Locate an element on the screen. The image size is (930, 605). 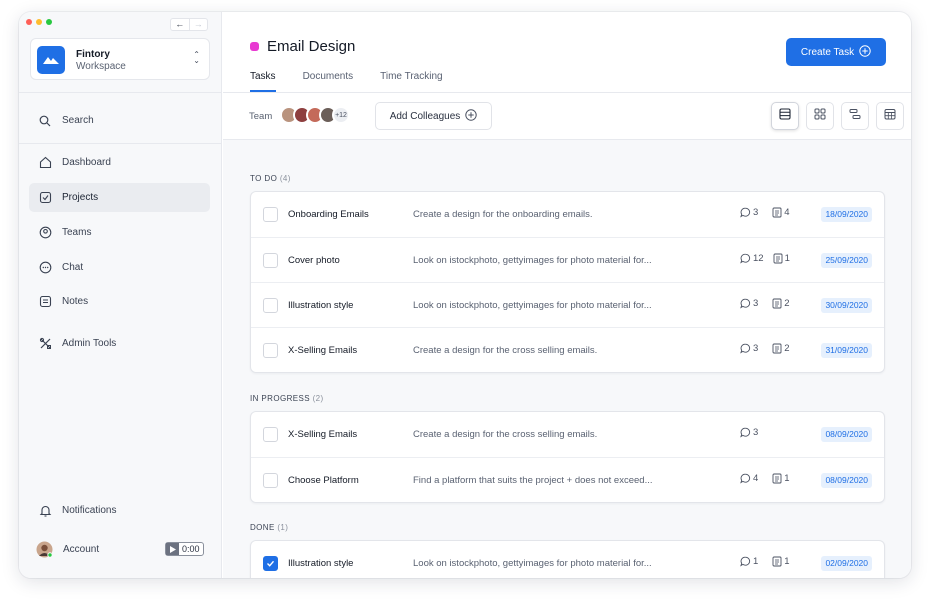
sidebar-item-notes: Notes is located at coordinates (119, 301).